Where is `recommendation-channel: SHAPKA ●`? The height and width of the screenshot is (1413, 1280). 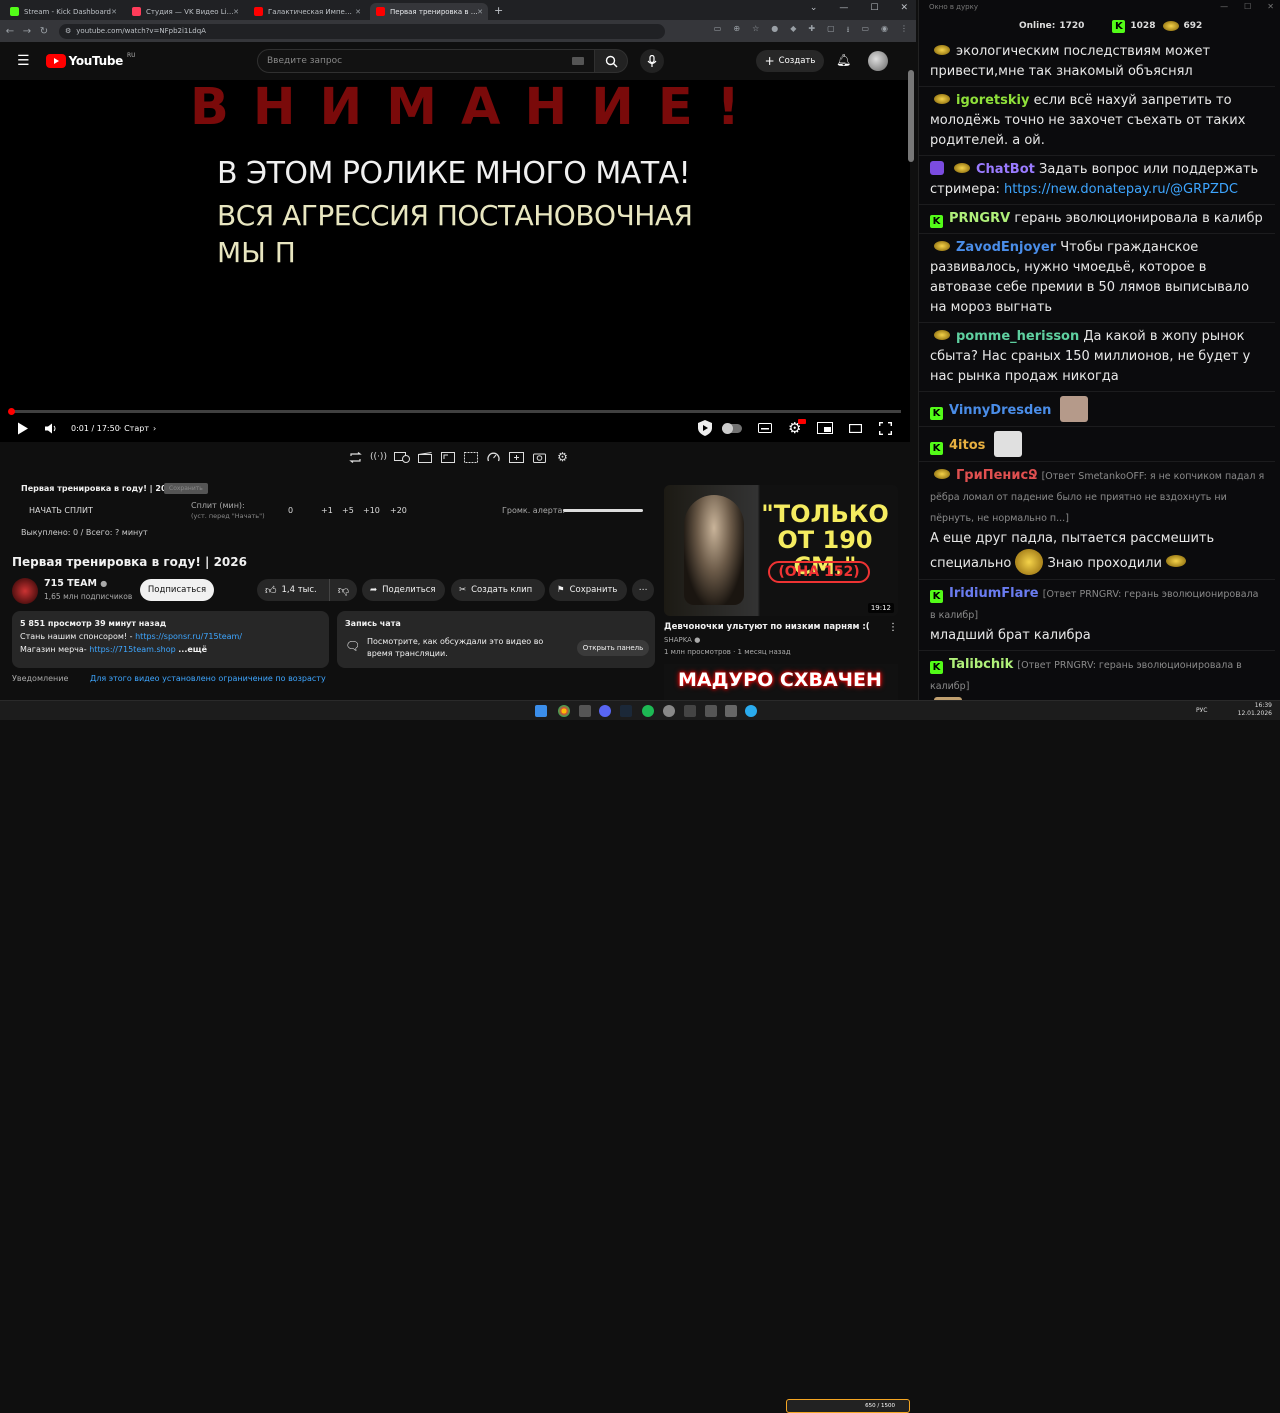 recommendation-channel: SHAPKA ● is located at coordinates (682, 640).